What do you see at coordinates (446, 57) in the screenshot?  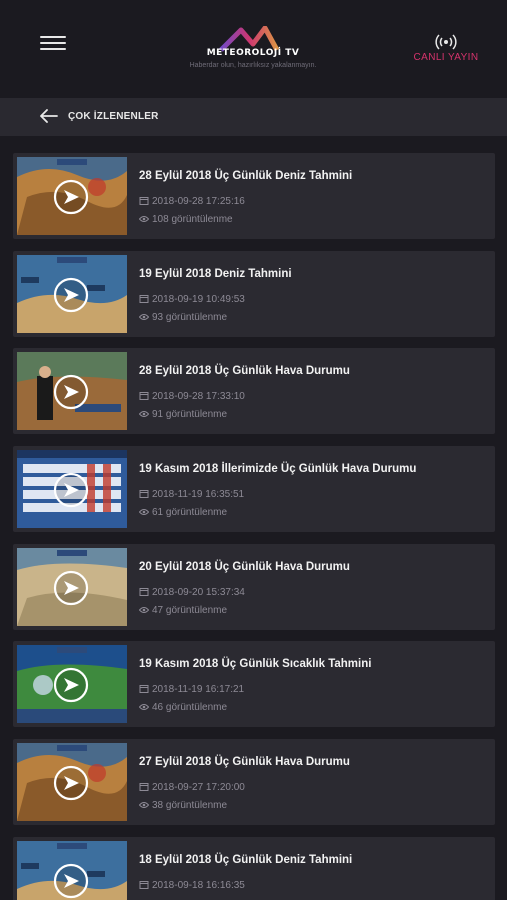 I see `live-label: CANLI YAYIN` at bounding box center [446, 57].